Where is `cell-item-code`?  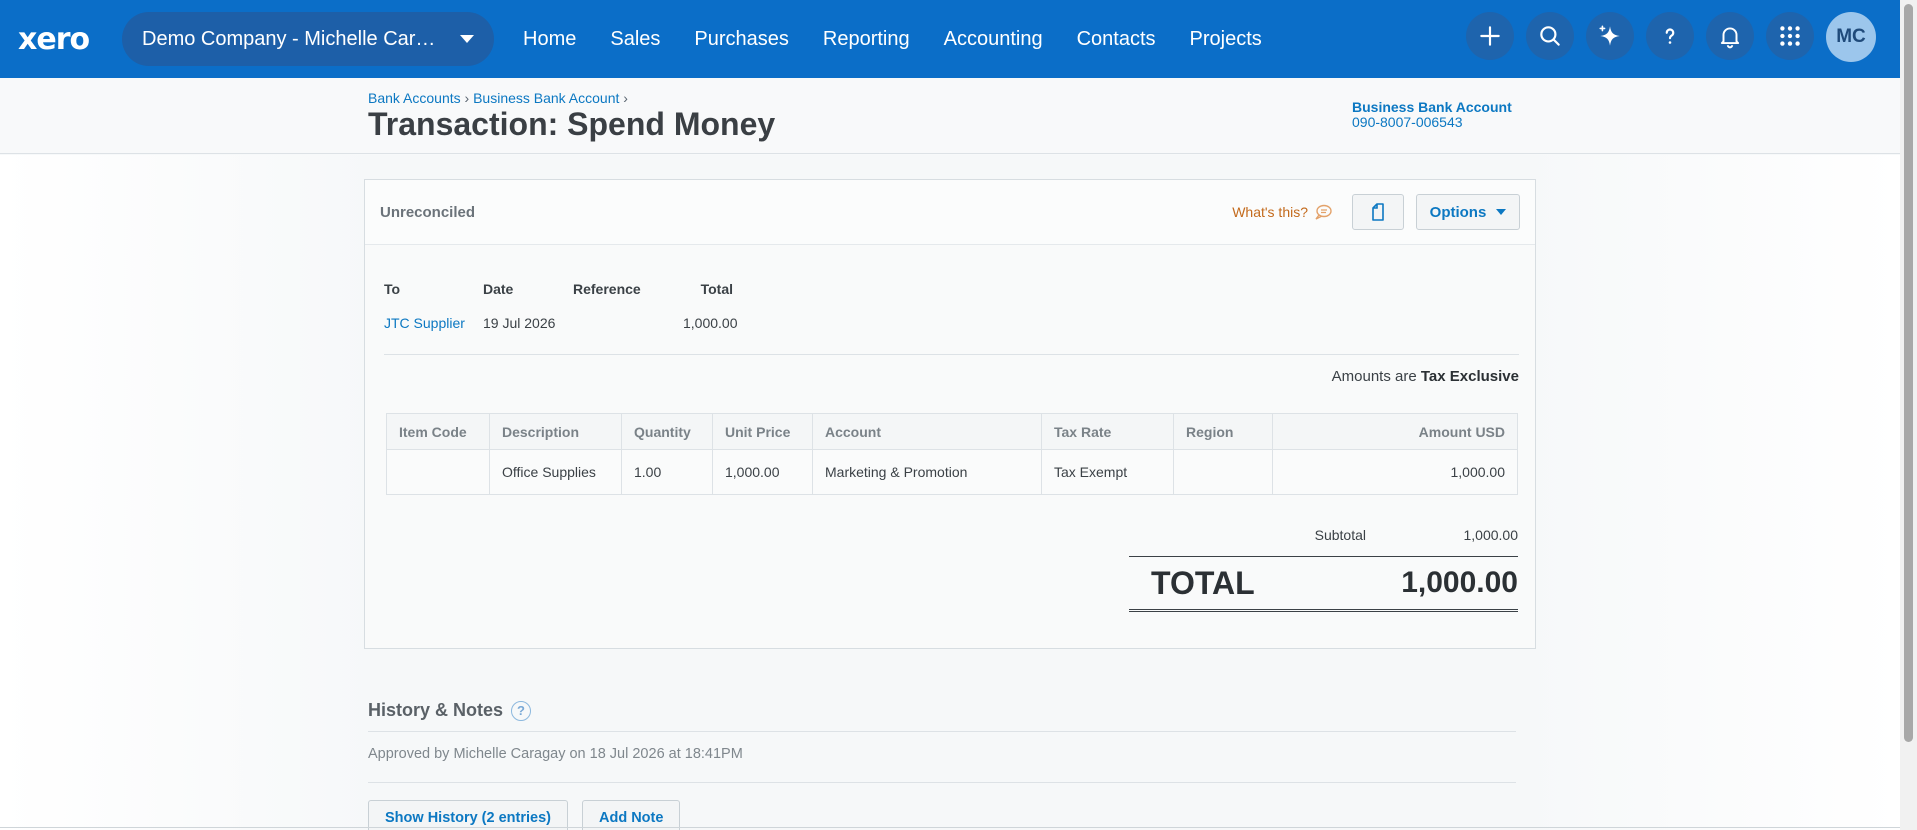 cell-item-code is located at coordinates (438, 472).